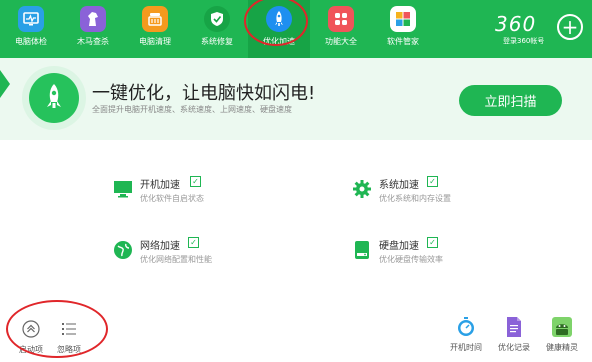  I want to click on hard-disk-icon, so click(362, 250).